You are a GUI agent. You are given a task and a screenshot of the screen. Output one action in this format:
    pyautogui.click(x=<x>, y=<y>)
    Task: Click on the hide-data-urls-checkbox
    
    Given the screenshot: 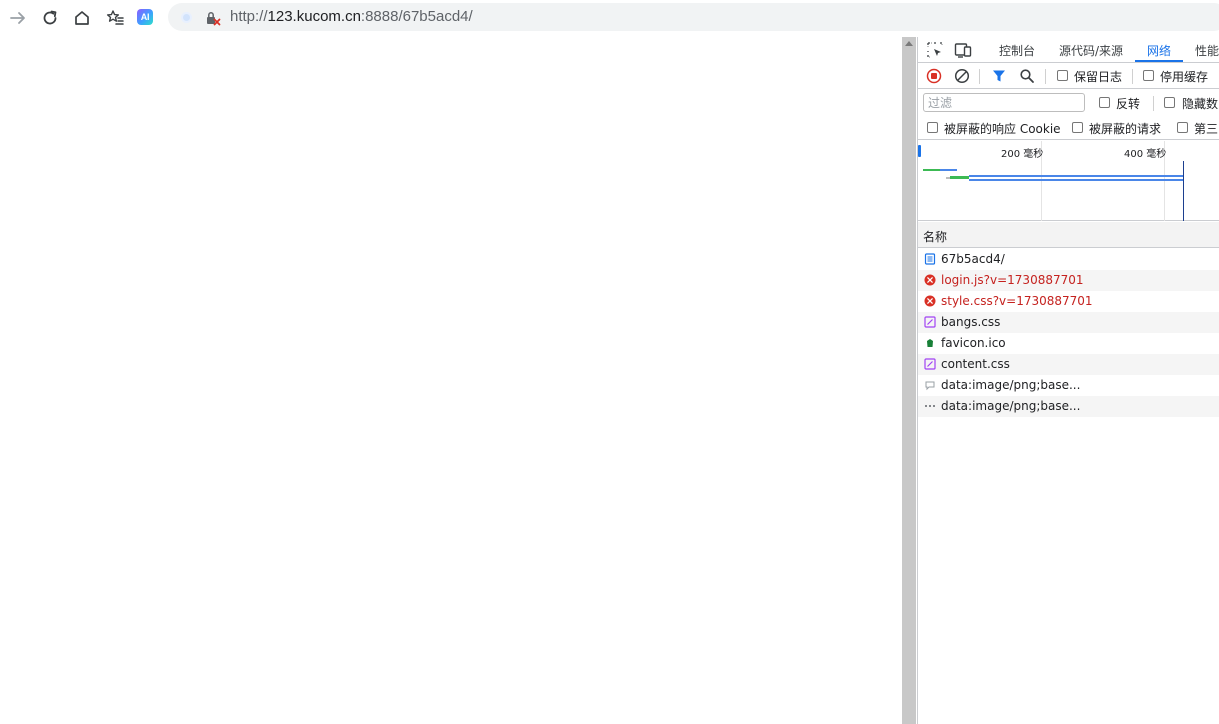 What is the action you would take?
    pyautogui.click(x=1169, y=102)
    